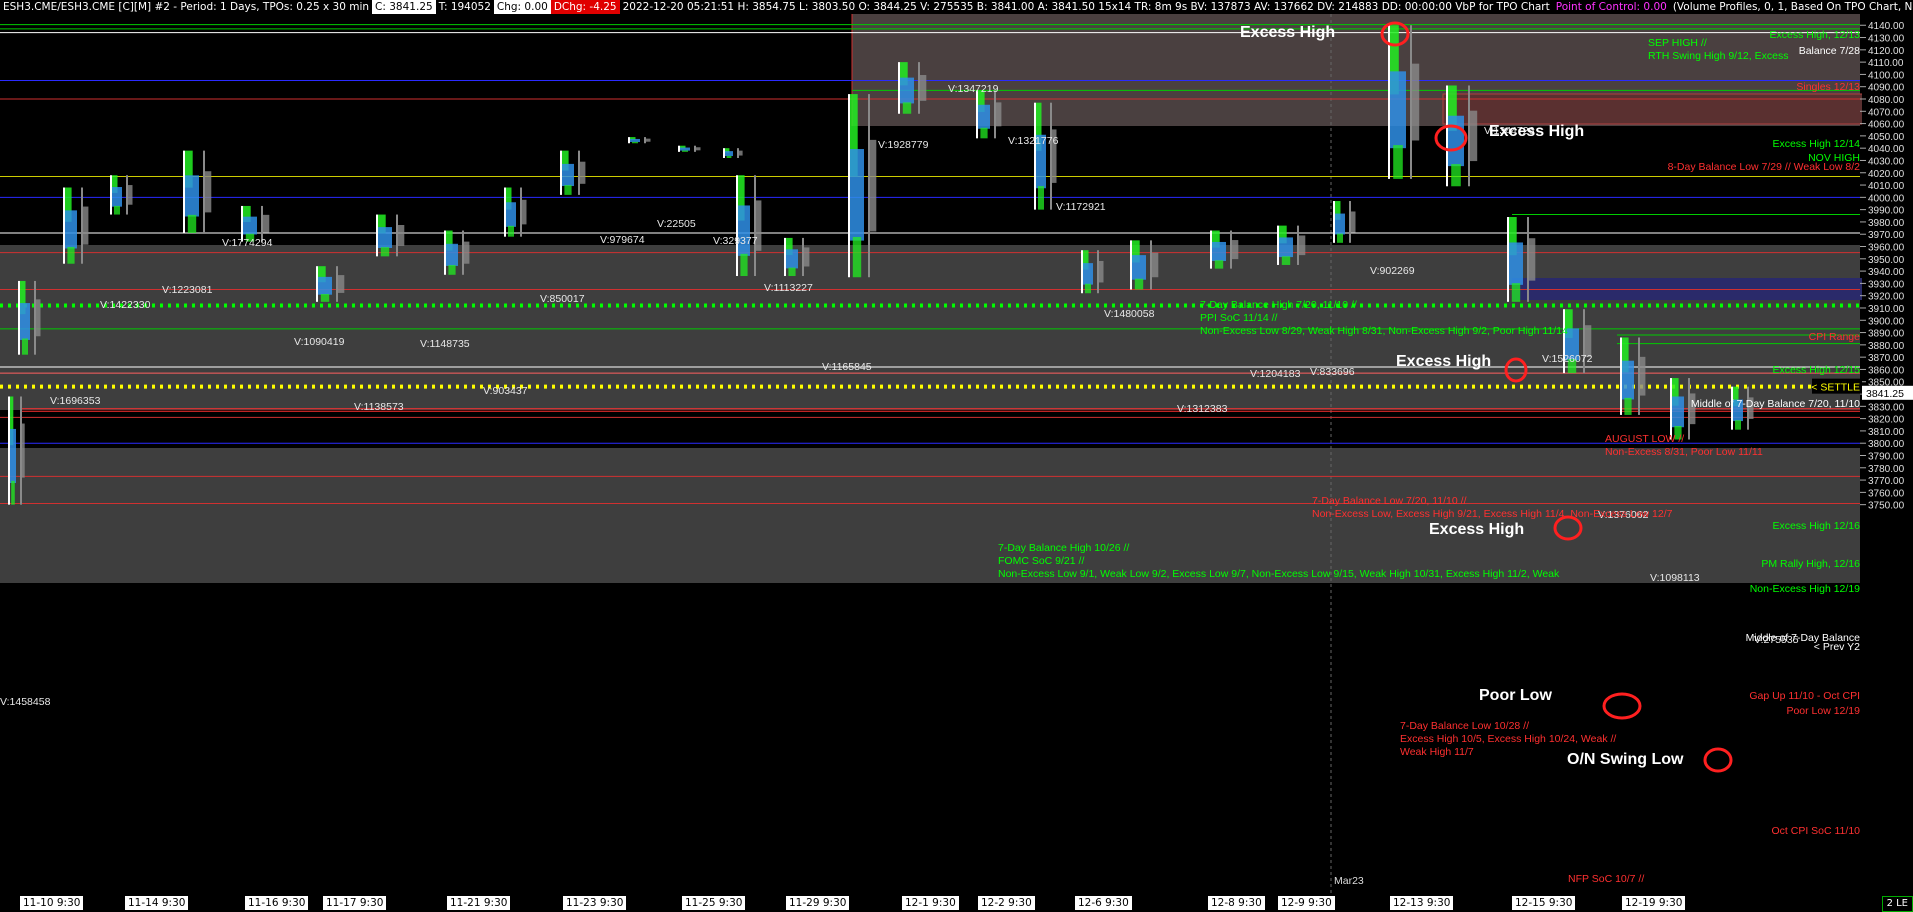 The height and width of the screenshot is (912, 1913). I want to click on volume-label-11: V:329377, so click(735, 241).